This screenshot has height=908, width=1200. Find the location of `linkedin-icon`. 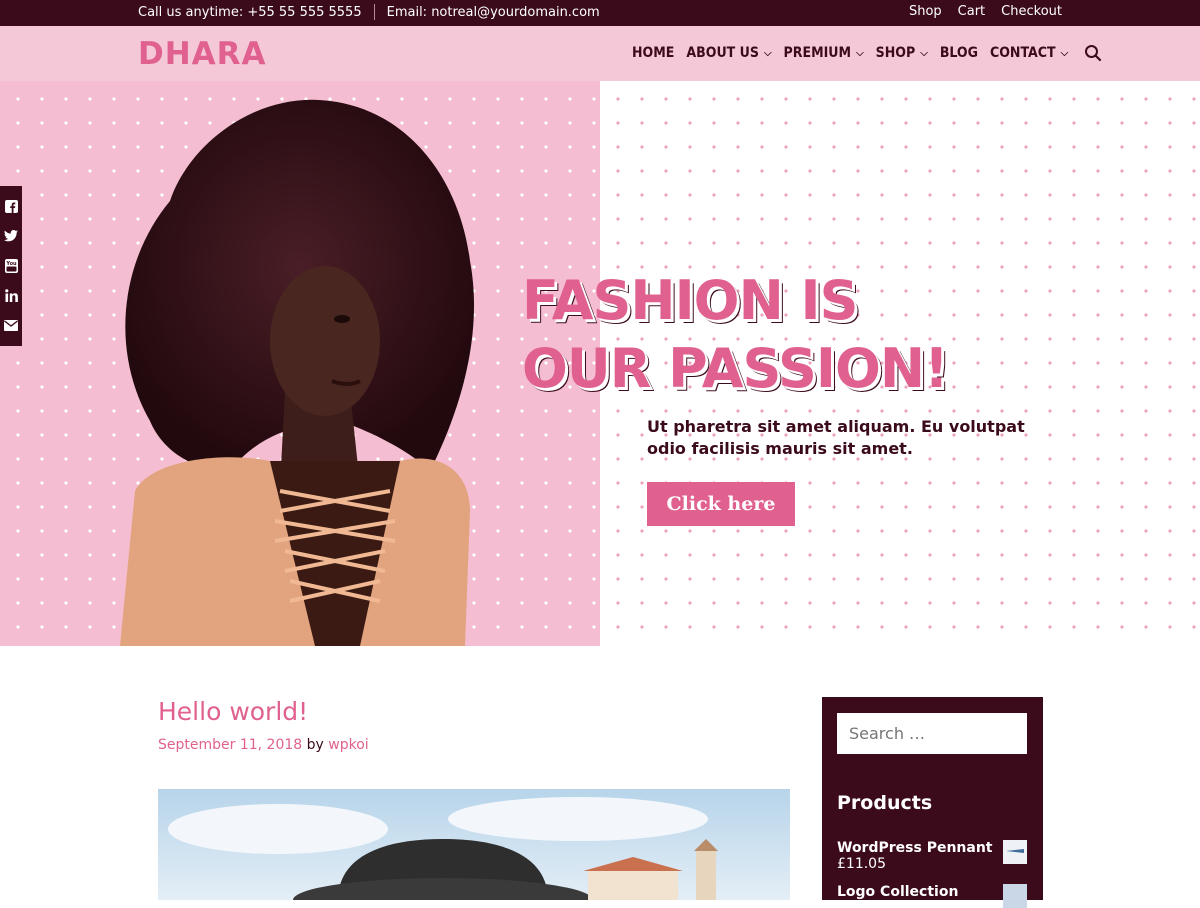

linkedin-icon is located at coordinates (11, 296).